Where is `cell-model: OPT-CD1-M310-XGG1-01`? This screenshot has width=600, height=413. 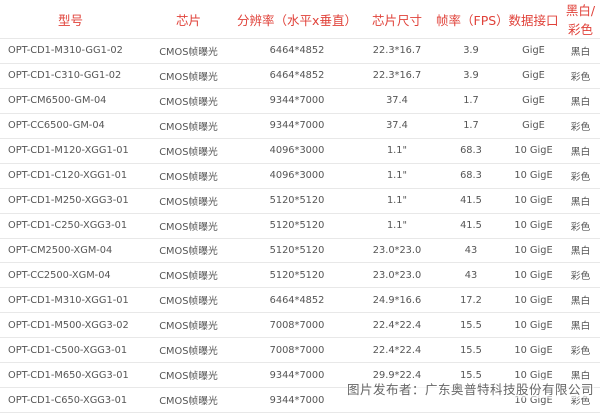
cell-model: OPT-CD1-M310-XGG1-01 is located at coordinates (70, 300).